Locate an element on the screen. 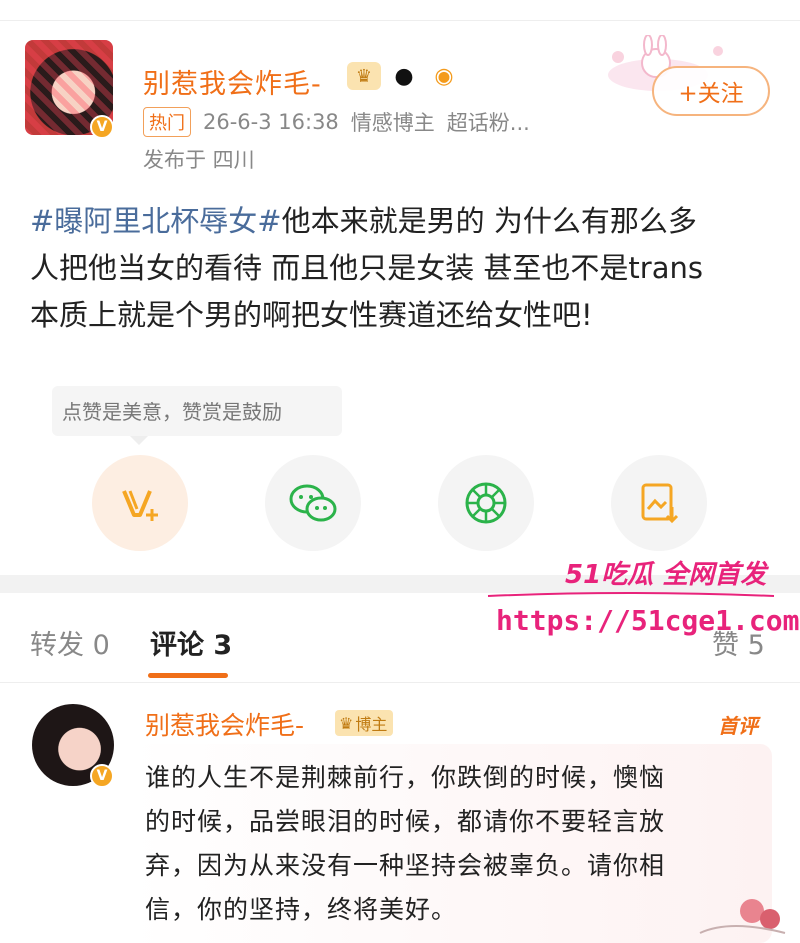 The width and height of the screenshot is (800, 943). share-wechat-button is located at coordinates (313, 503).